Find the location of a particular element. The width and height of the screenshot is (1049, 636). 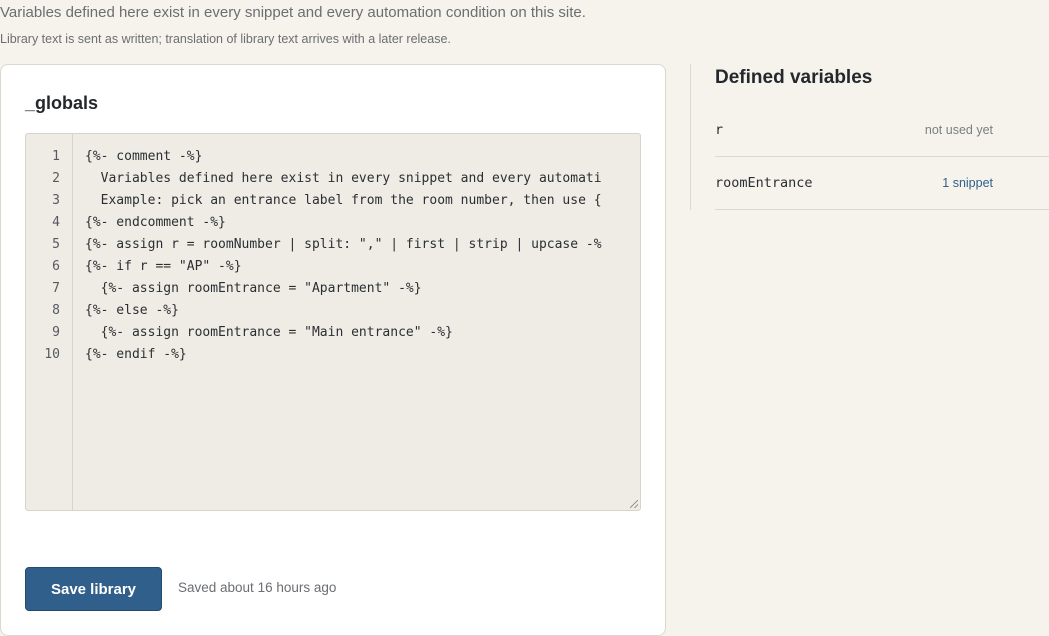

line-number: 2 is located at coordinates (56, 178).